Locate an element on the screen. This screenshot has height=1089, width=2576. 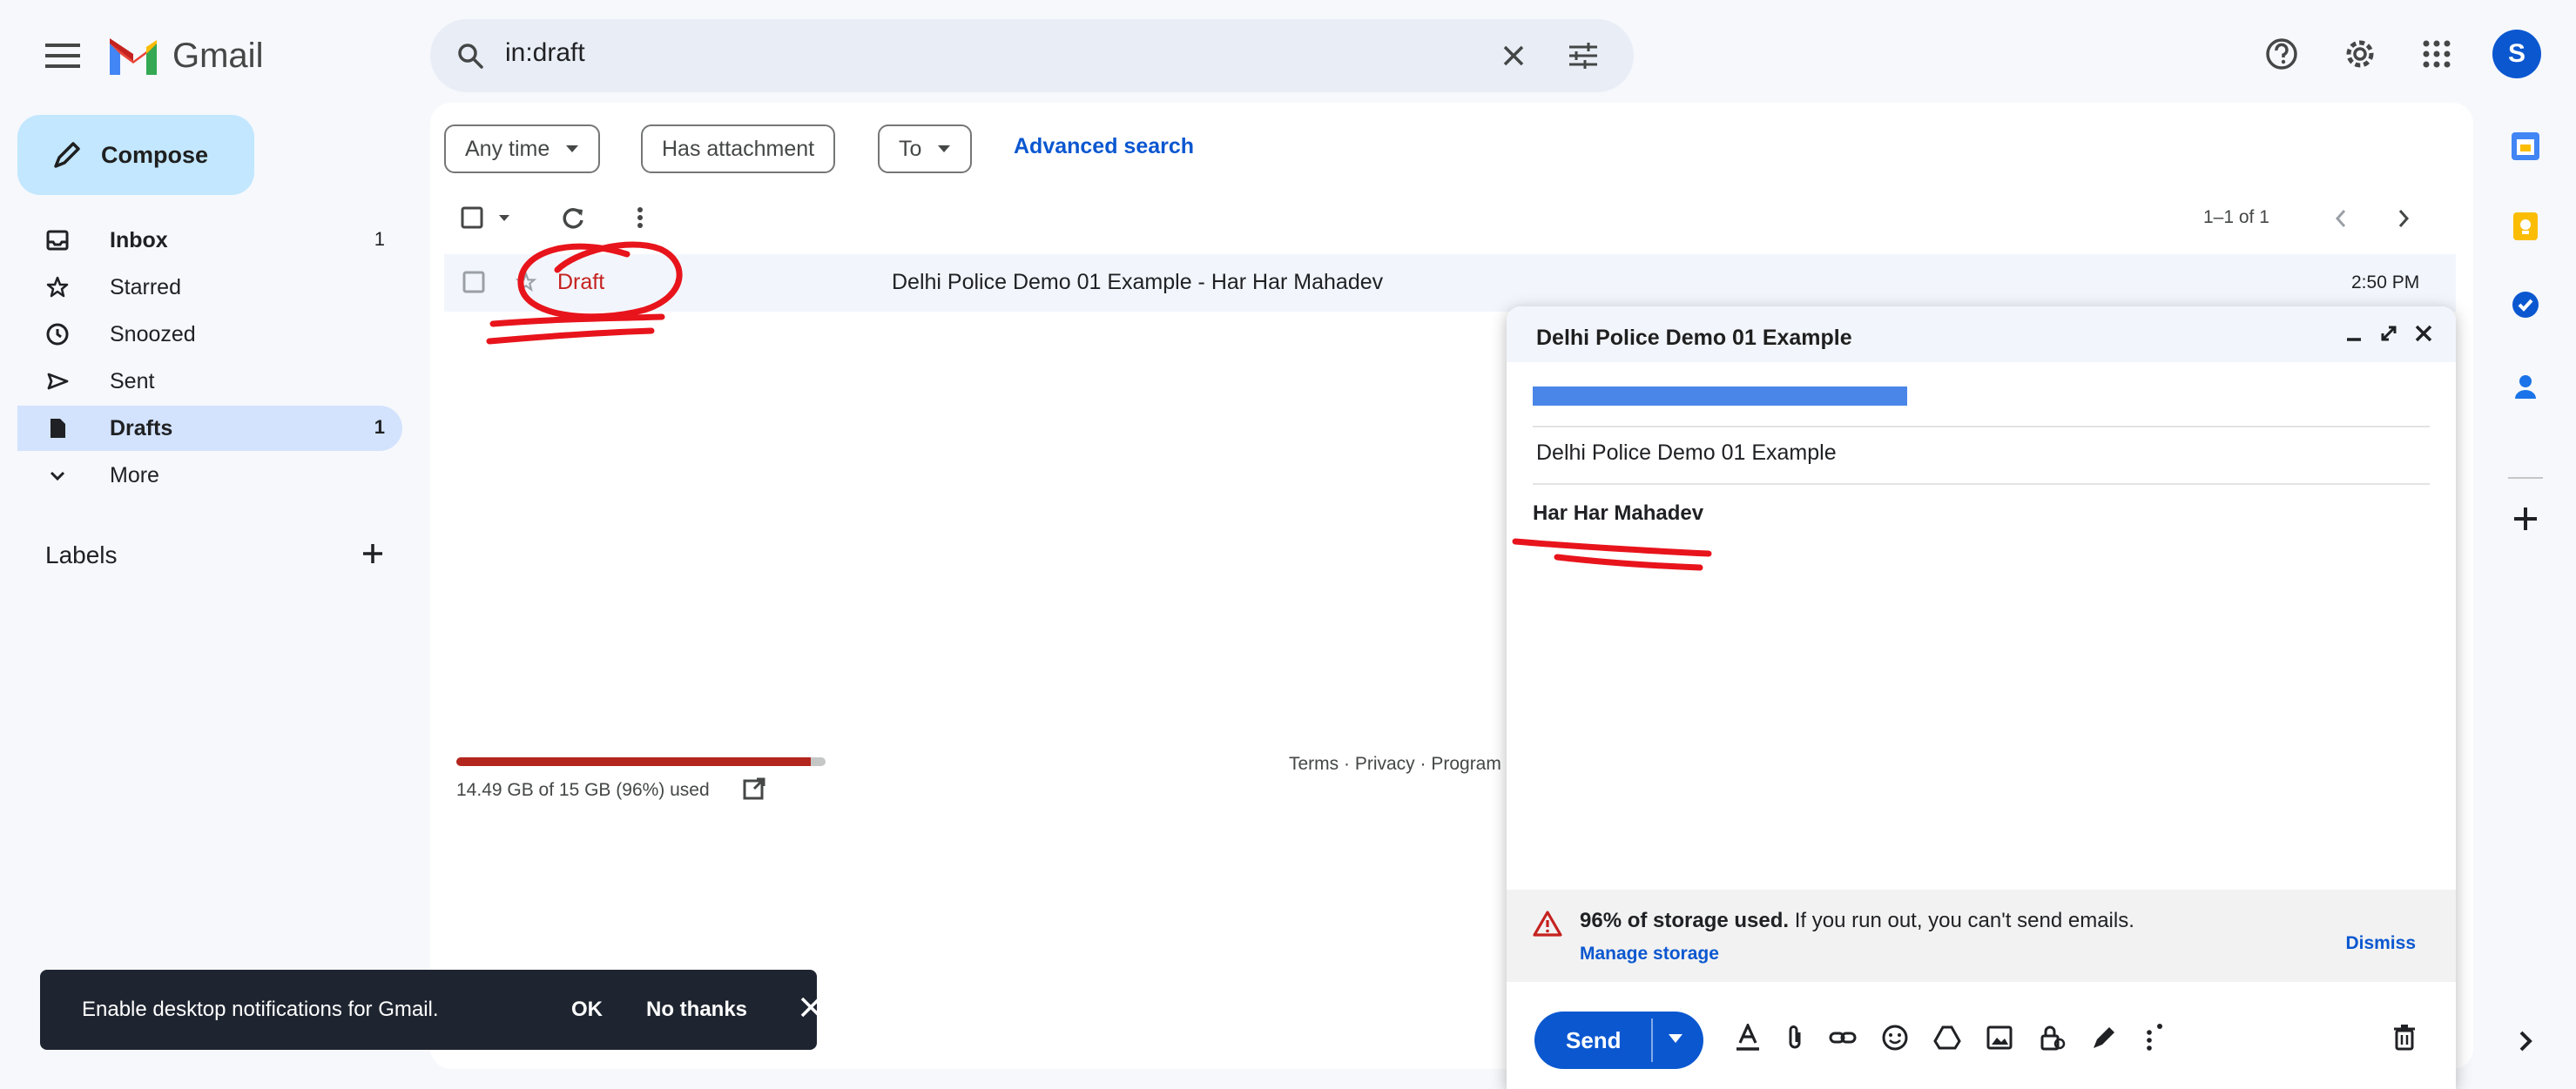
nav-item-label: Inbox is located at coordinates (139, 240).